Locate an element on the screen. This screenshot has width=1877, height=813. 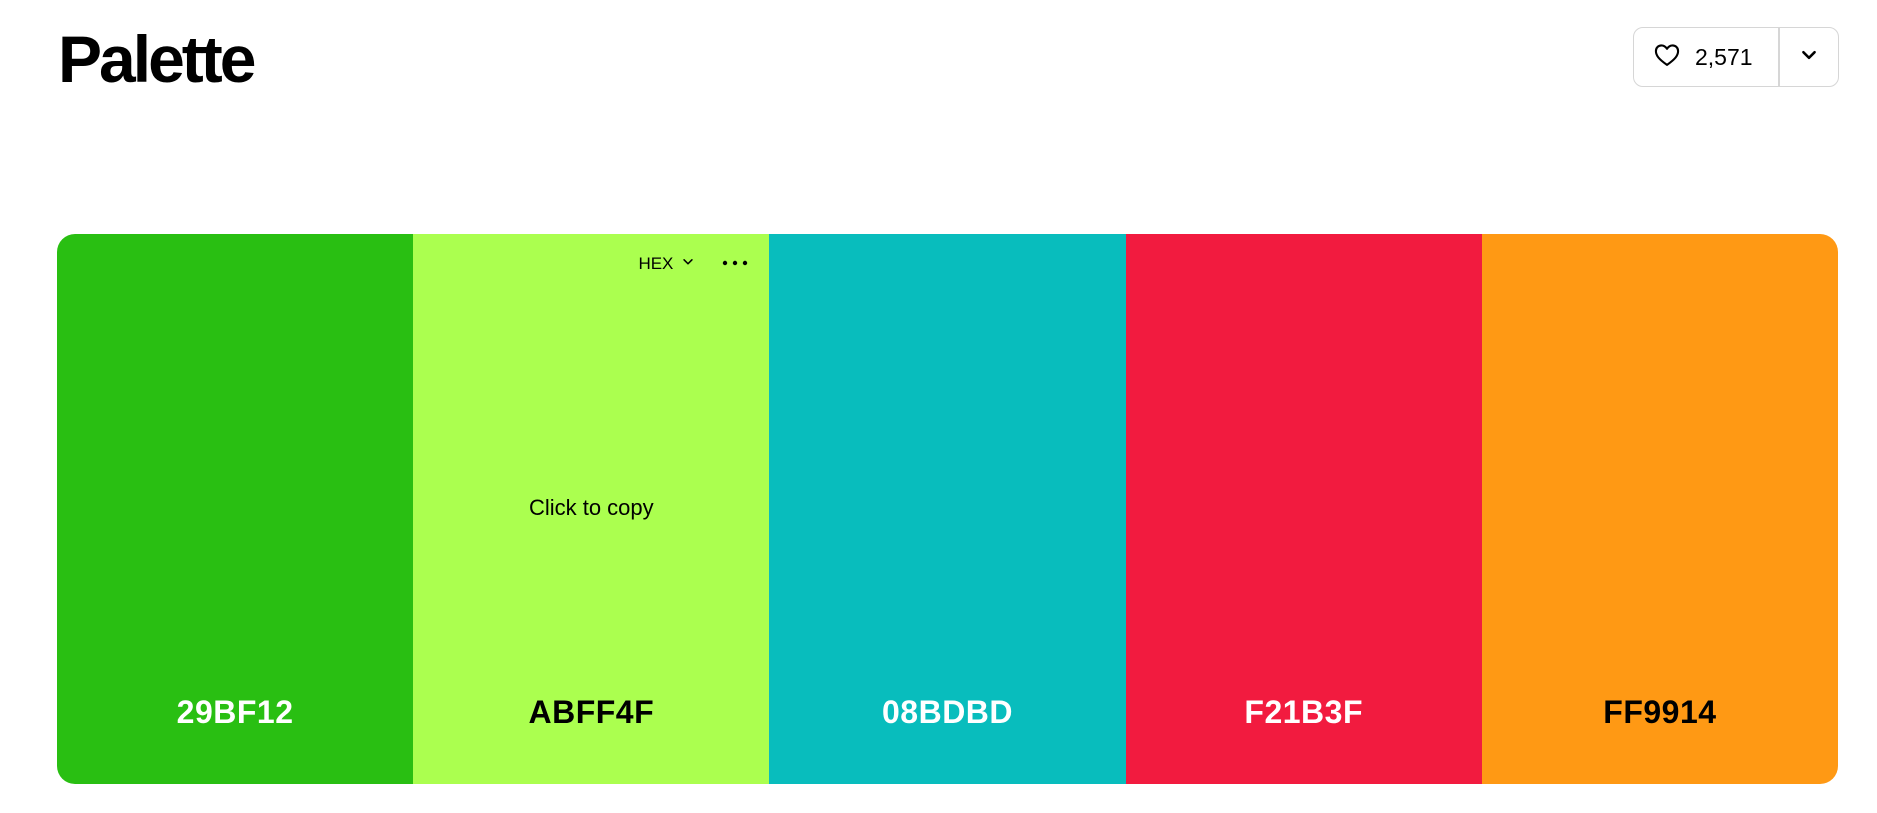
color-format-label: HEX is located at coordinates (656, 263).